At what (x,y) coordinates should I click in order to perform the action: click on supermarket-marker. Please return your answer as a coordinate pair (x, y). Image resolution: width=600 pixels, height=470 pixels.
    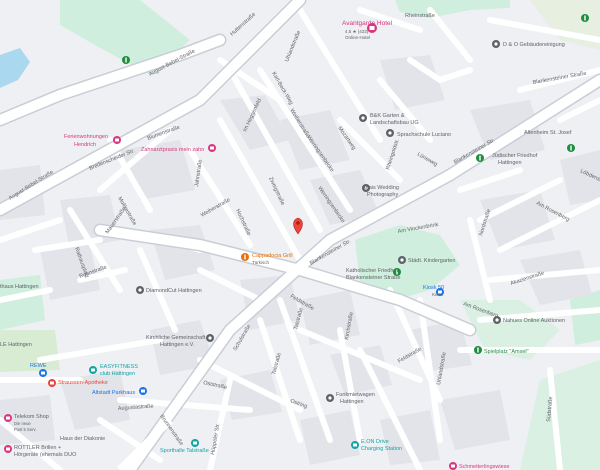
    Looking at the image, I should click on (43, 373).